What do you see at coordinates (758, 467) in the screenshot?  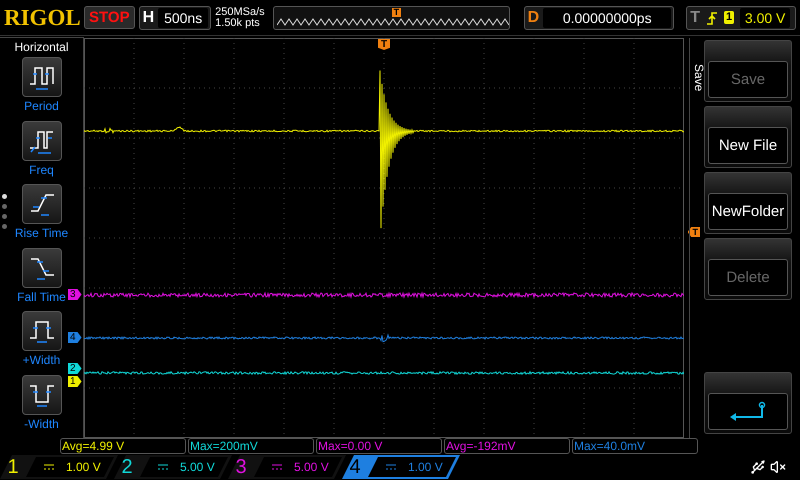 I see `usb-icon` at bounding box center [758, 467].